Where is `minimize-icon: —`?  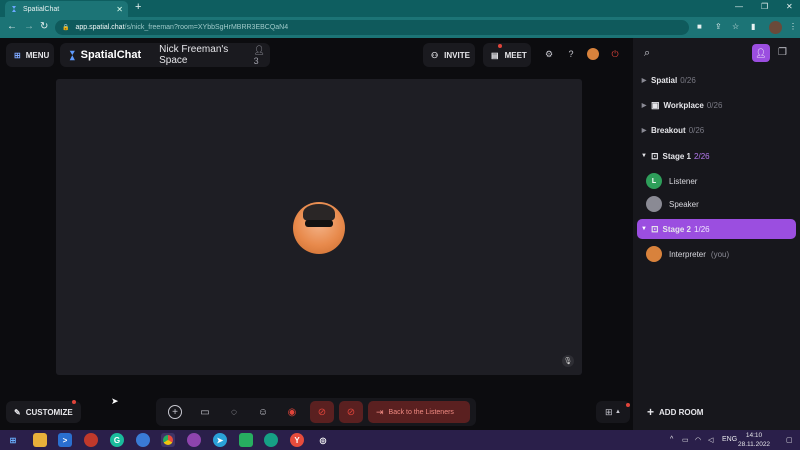
minimize-icon: — is located at coordinates (739, 6).